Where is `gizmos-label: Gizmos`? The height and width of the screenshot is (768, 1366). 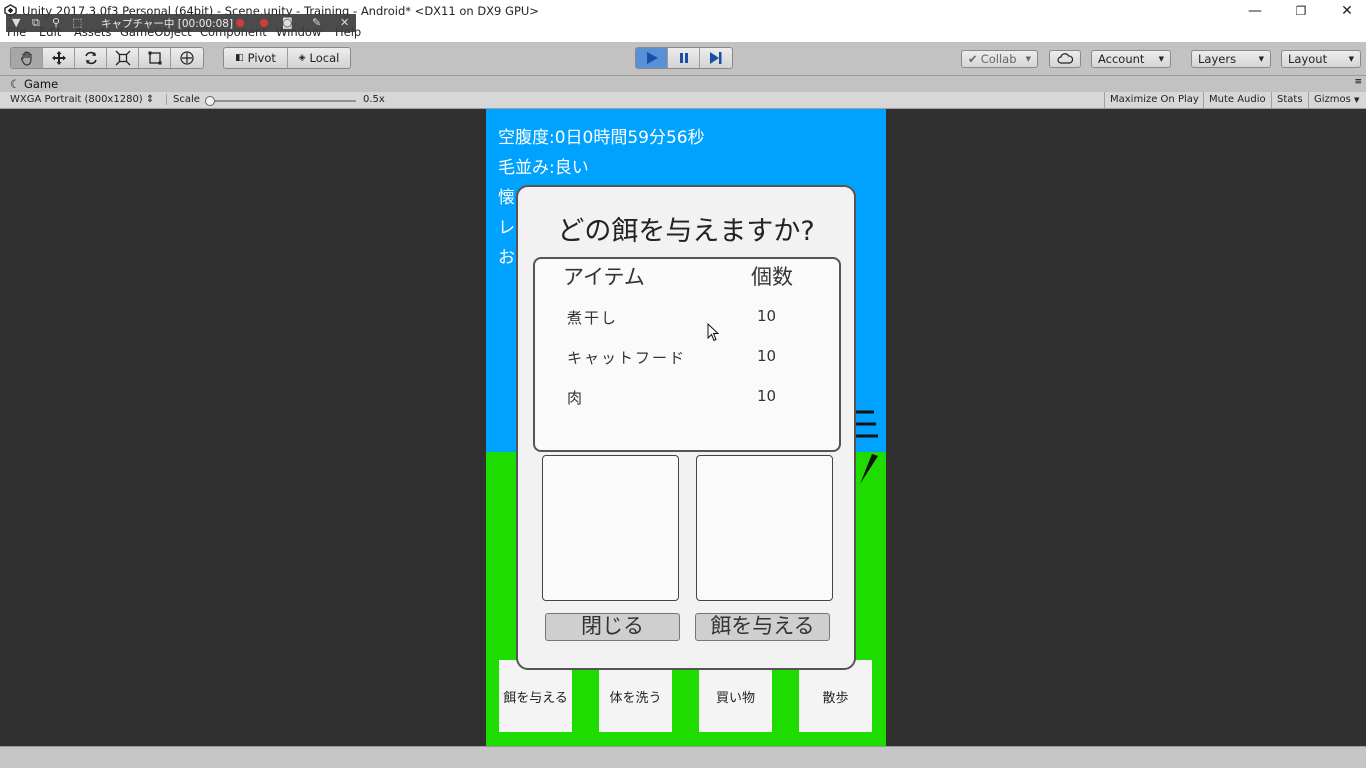
gizmos-label: Gizmos is located at coordinates (1332, 99).